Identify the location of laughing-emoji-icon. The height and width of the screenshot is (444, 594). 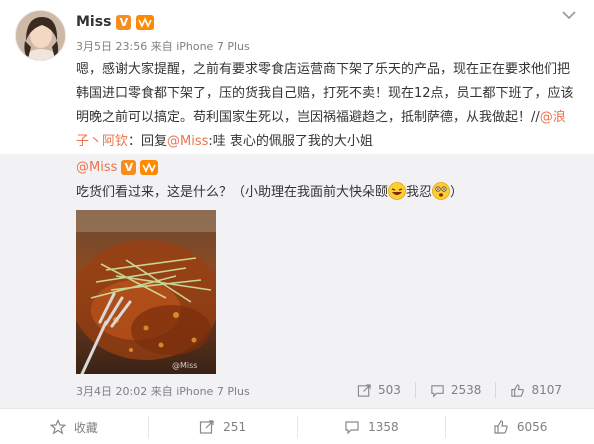
(397, 191).